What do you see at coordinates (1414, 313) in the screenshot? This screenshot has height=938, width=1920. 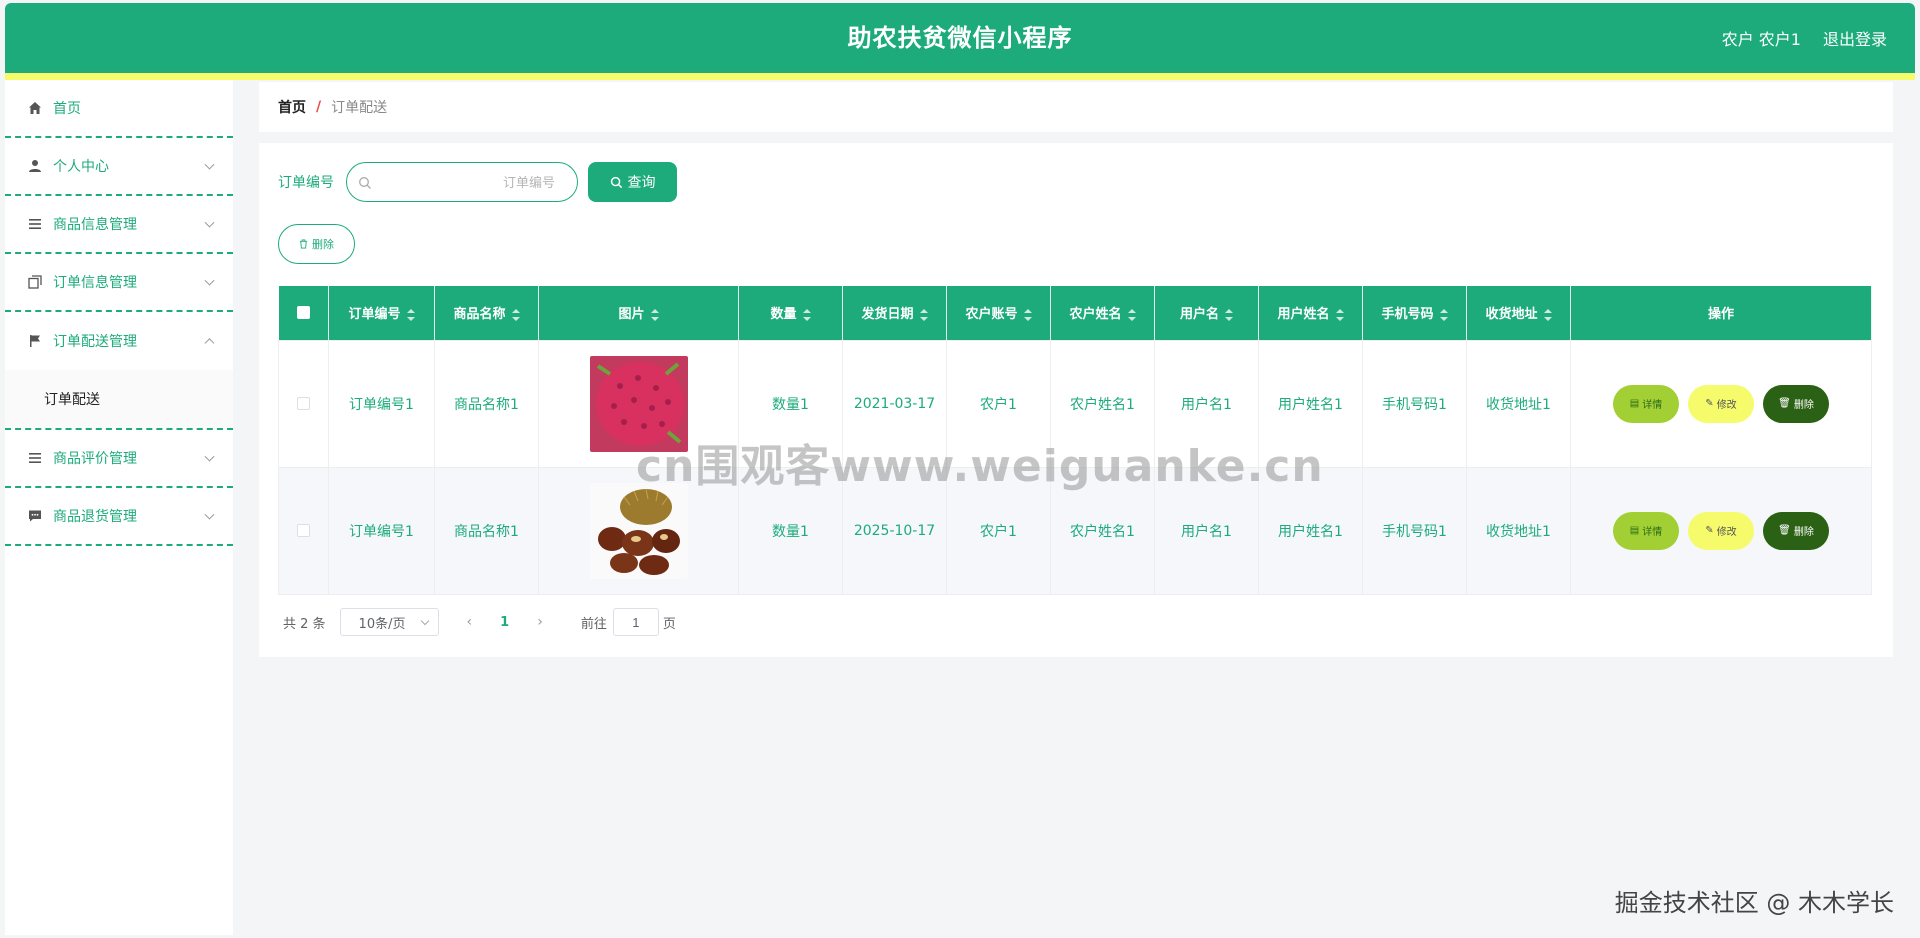 I see `column-header: 手机号码` at bounding box center [1414, 313].